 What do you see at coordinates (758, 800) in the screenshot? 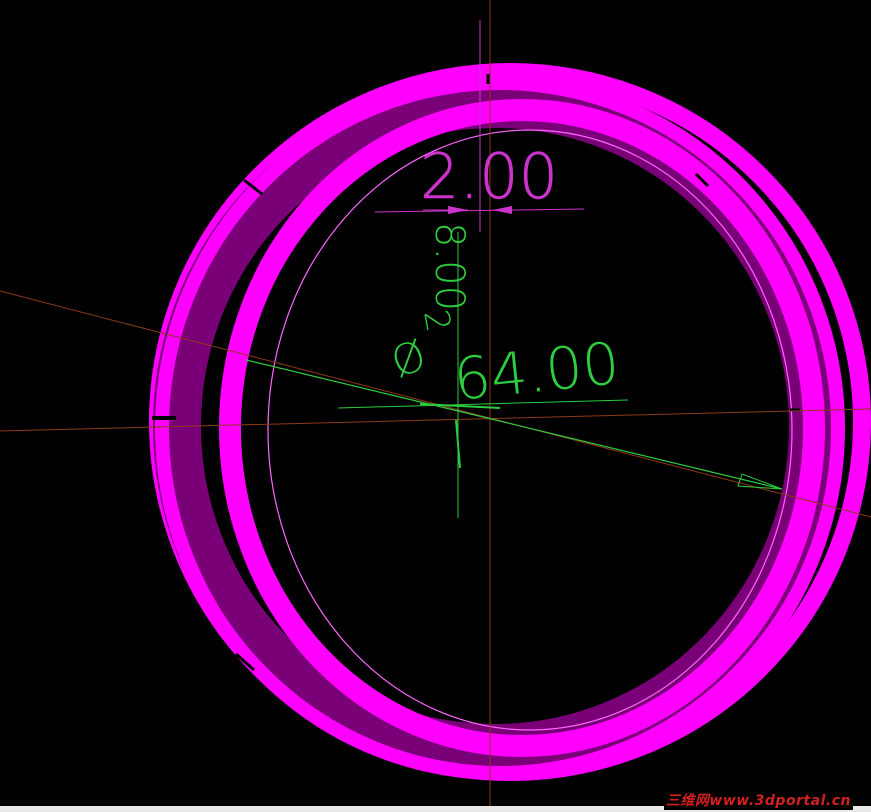
I see `watermark-text: 三维网www.3dportal.cn` at bounding box center [758, 800].